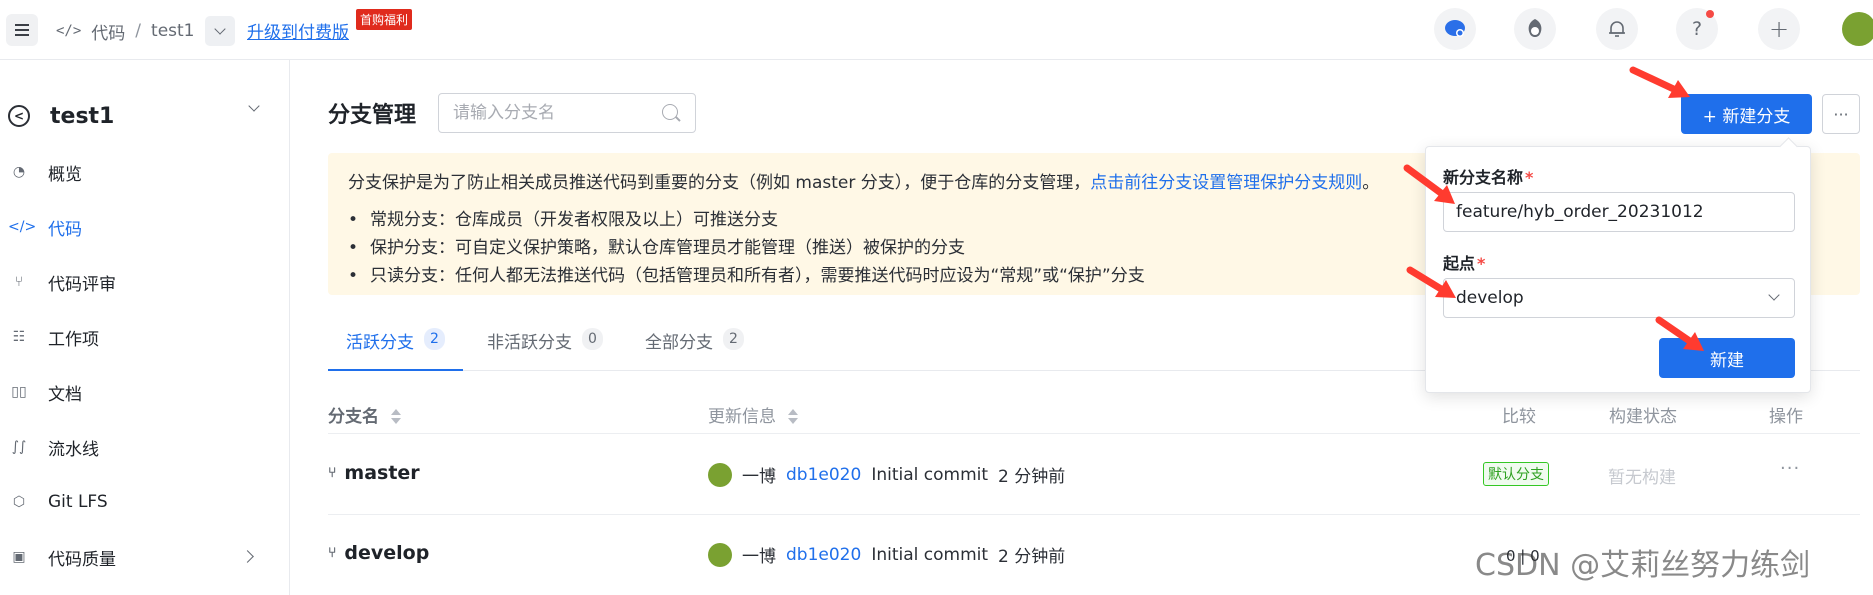  What do you see at coordinates (1553, 208) in the screenshot?
I see `annotation-arrows` at bounding box center [1553, 208].